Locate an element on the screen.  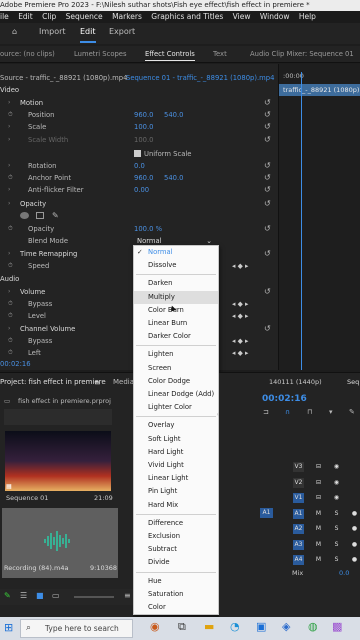
position-y-value: 540.0 is located at coordinates (173, 115).